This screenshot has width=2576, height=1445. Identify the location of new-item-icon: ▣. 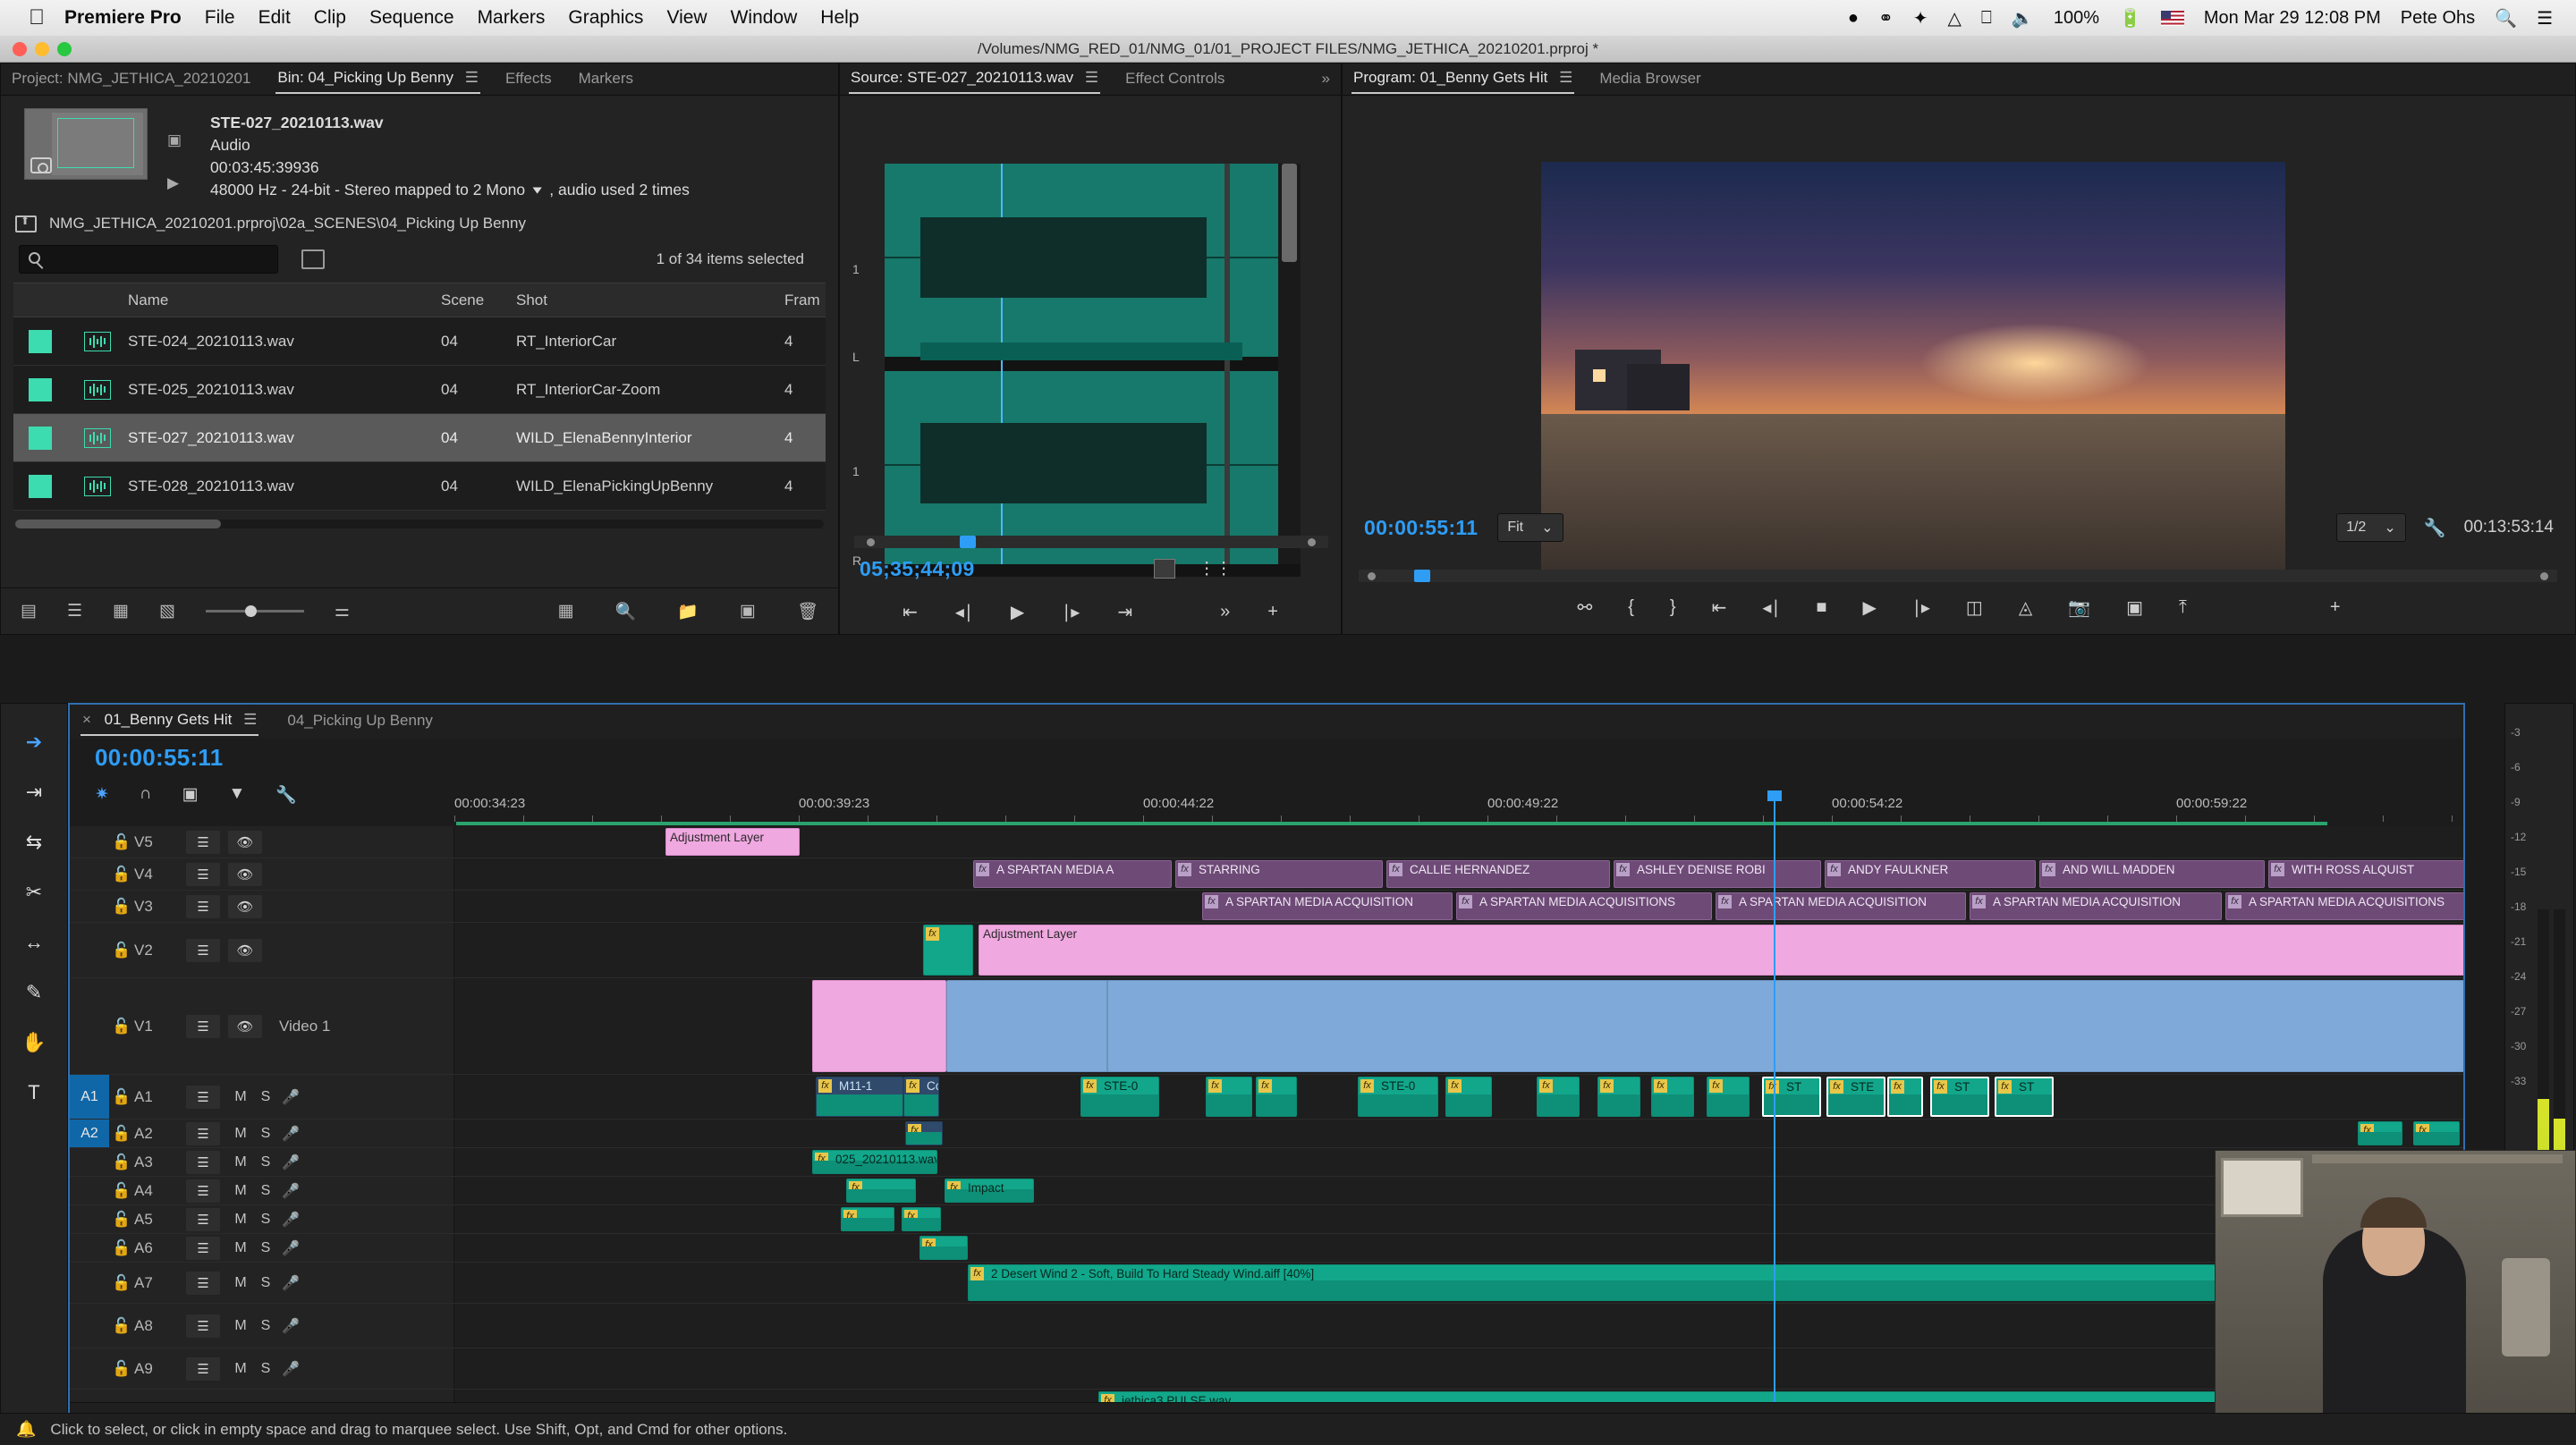
(748, 611).